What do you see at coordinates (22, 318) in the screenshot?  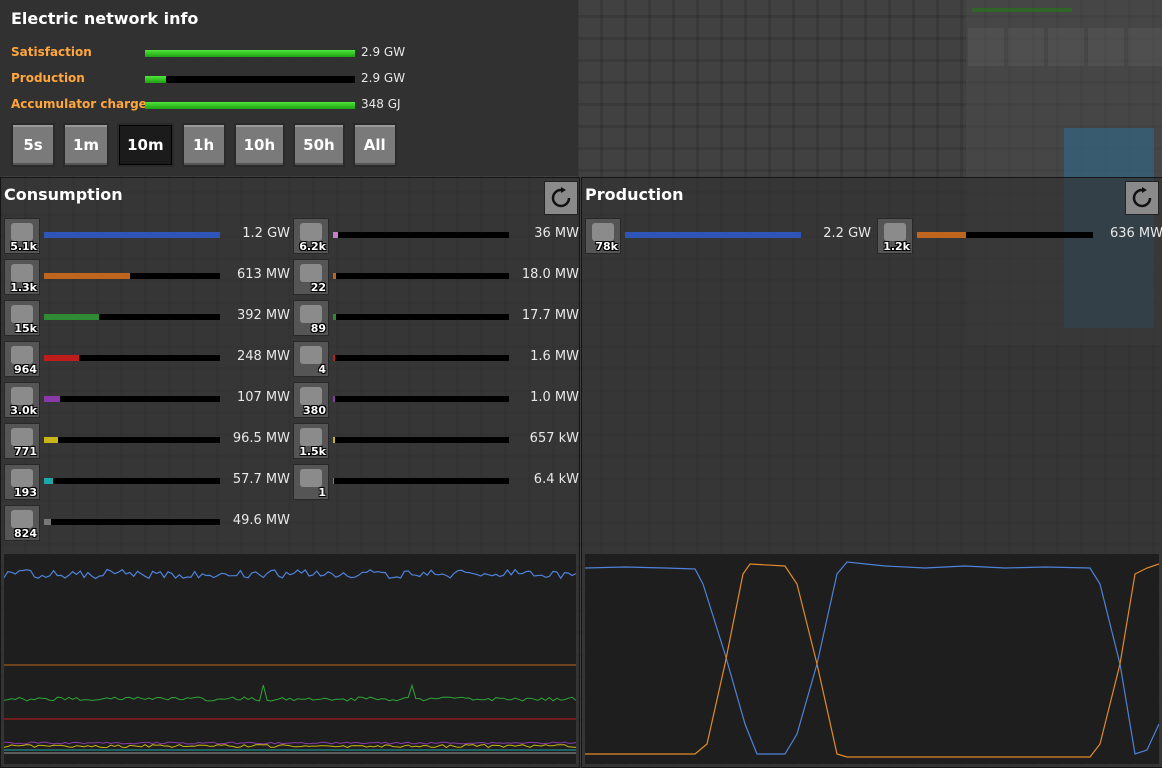 I see `electric-furnace-icon: 15k` at bounding box center [22, 318].